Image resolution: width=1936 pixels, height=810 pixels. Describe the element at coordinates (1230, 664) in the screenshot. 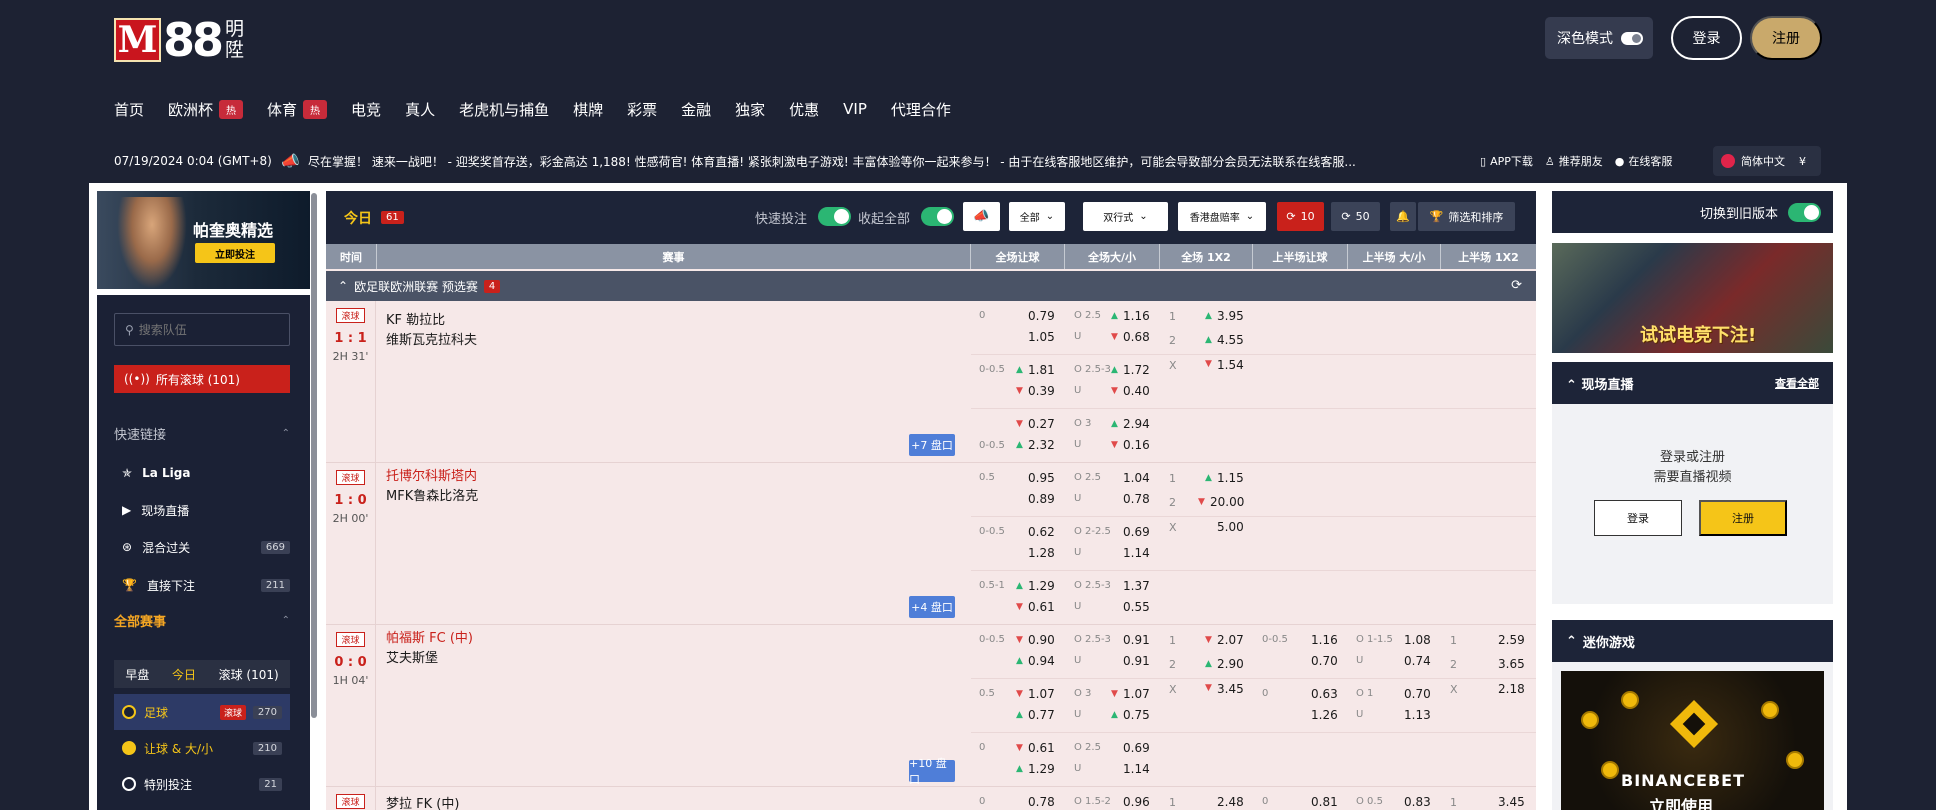

I see `odds-value: 2.90` at that location.